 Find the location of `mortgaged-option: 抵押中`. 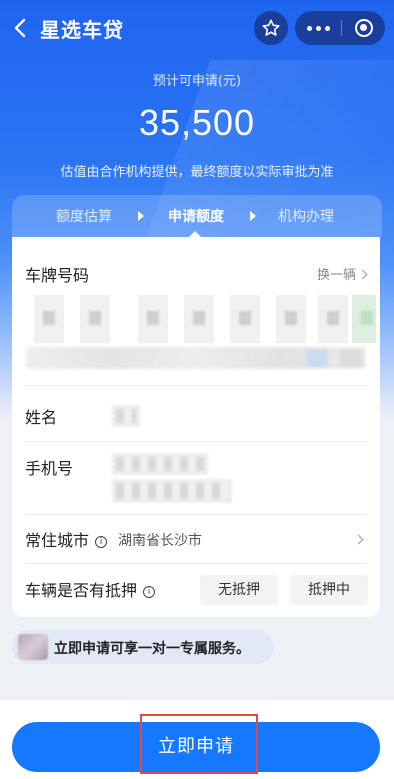

mortgaged-option: 抵押中 is located at coordinates (329, 590).